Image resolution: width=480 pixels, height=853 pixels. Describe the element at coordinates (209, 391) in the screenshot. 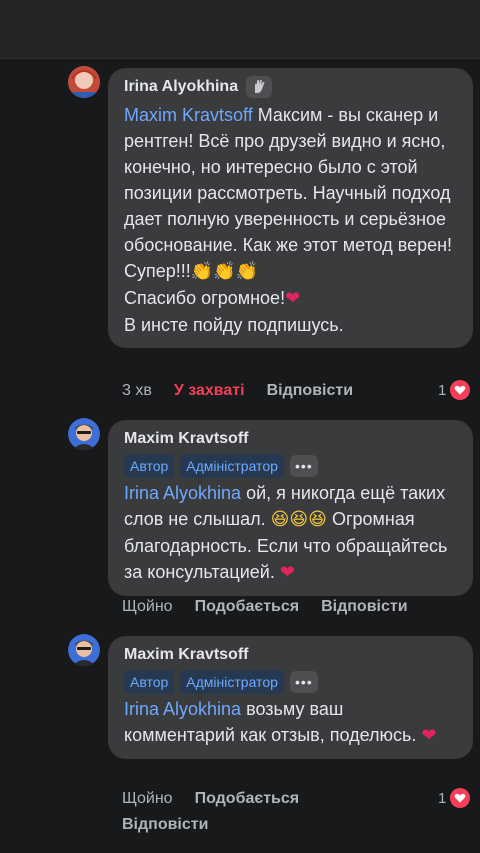

I see `reaction-button: У захваті` at that location.